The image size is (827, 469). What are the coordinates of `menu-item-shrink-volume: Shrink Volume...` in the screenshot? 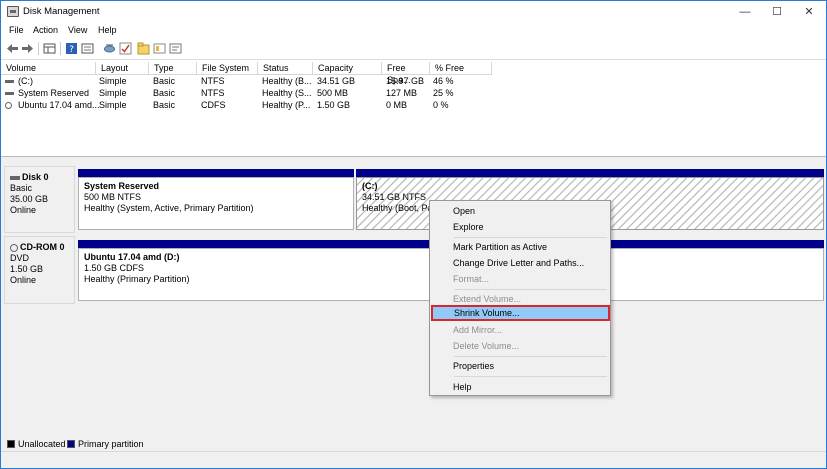 It's located at (520, 313).